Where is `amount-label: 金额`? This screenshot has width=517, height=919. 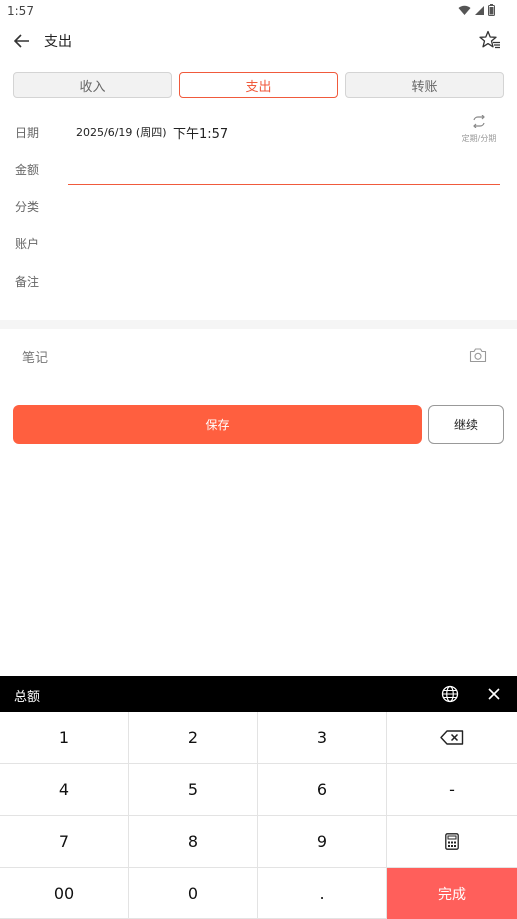 amount-label: 金额 is located at coordinates (27, 170).